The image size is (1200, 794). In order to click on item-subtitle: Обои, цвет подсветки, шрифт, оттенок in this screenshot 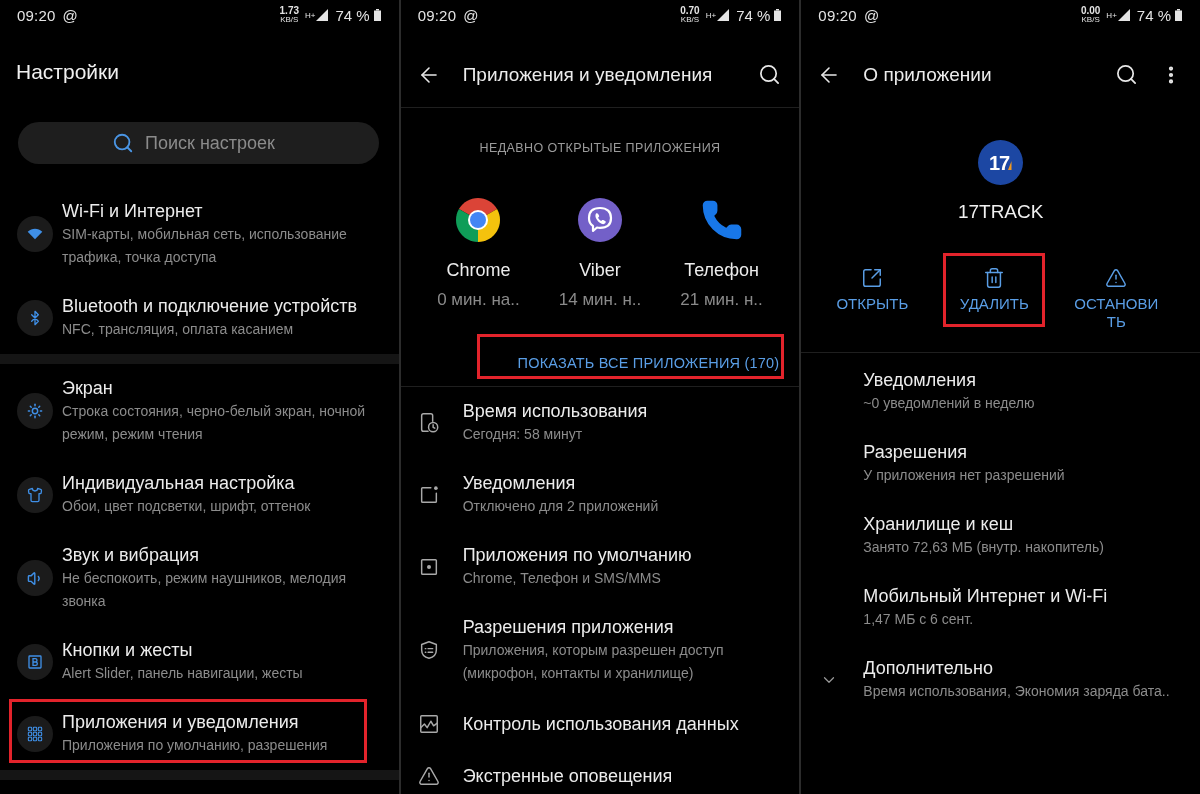, I will do `click(187, 506)`.